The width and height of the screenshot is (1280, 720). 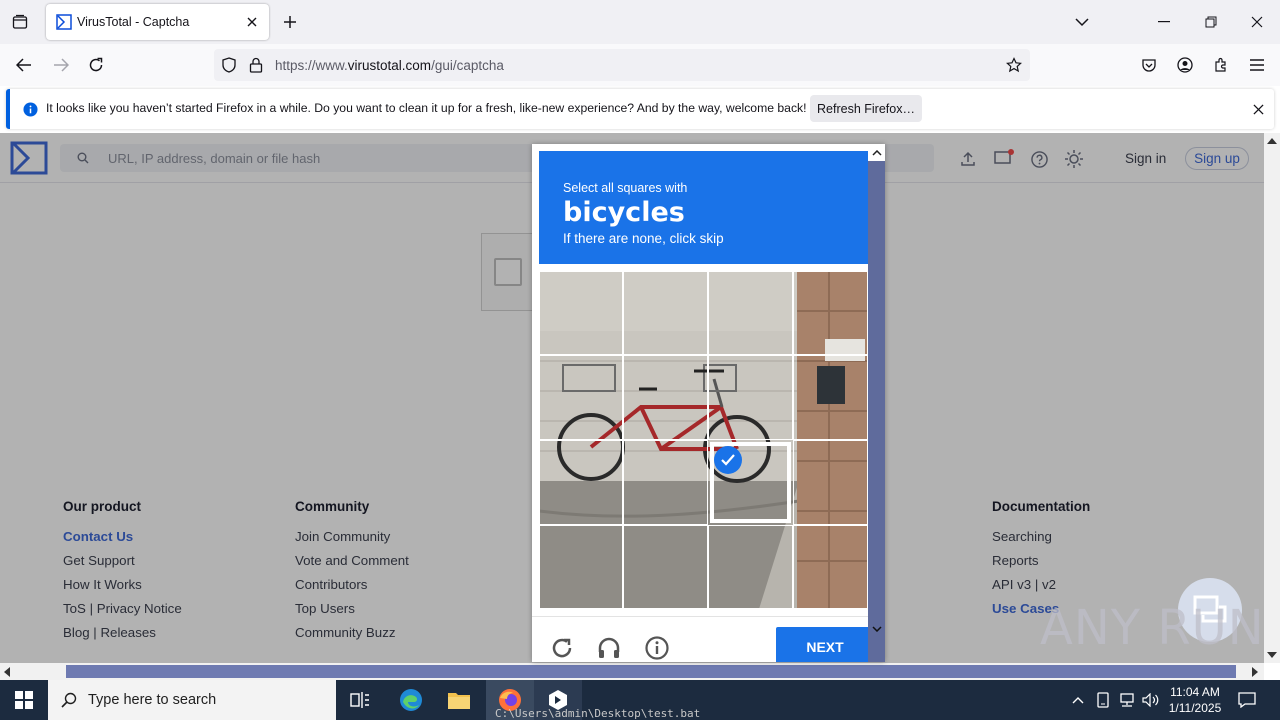 I want to click on audio-challenge-headphones-icon, so click(x=609, y=648).